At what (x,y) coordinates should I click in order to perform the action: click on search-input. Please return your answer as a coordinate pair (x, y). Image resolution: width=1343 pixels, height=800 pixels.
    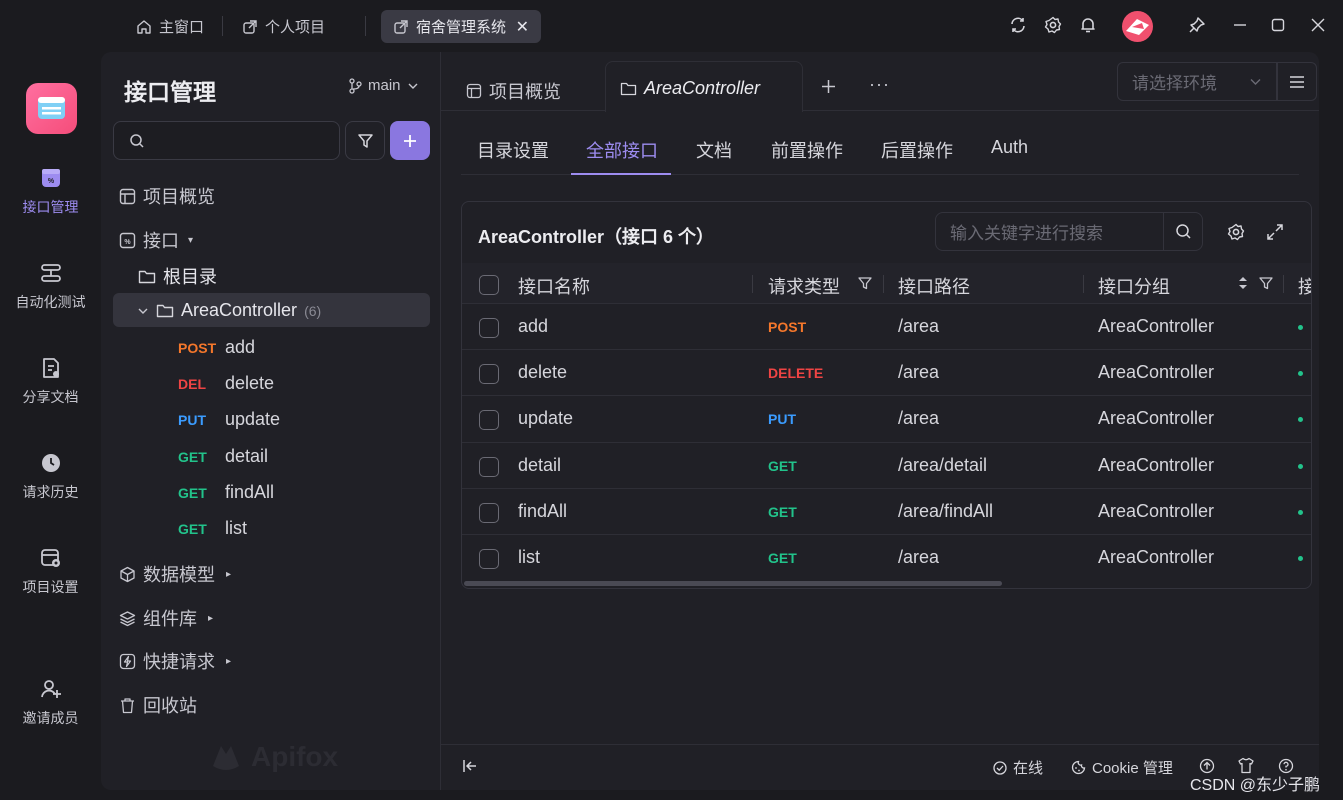
    Looking at the image, I should click on (226, 140).